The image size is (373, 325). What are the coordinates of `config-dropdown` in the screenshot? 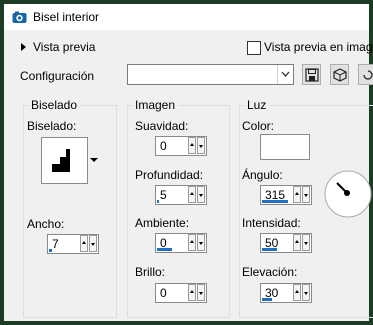 It's located at (210, 74).